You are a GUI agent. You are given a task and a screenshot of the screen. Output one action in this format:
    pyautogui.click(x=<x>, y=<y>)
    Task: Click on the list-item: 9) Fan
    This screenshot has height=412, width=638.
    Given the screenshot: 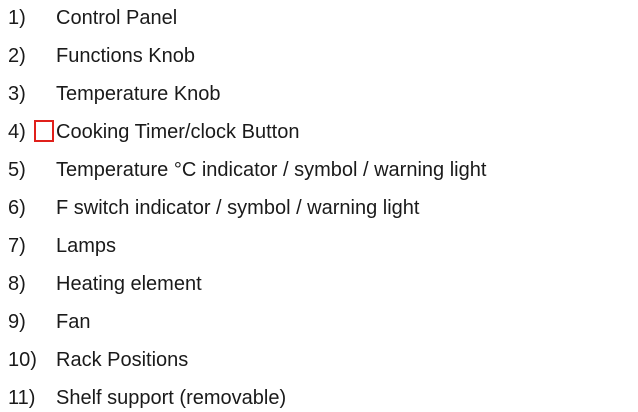 What is the action you would take?
    pyautogui.click(x=49, y=322)
    